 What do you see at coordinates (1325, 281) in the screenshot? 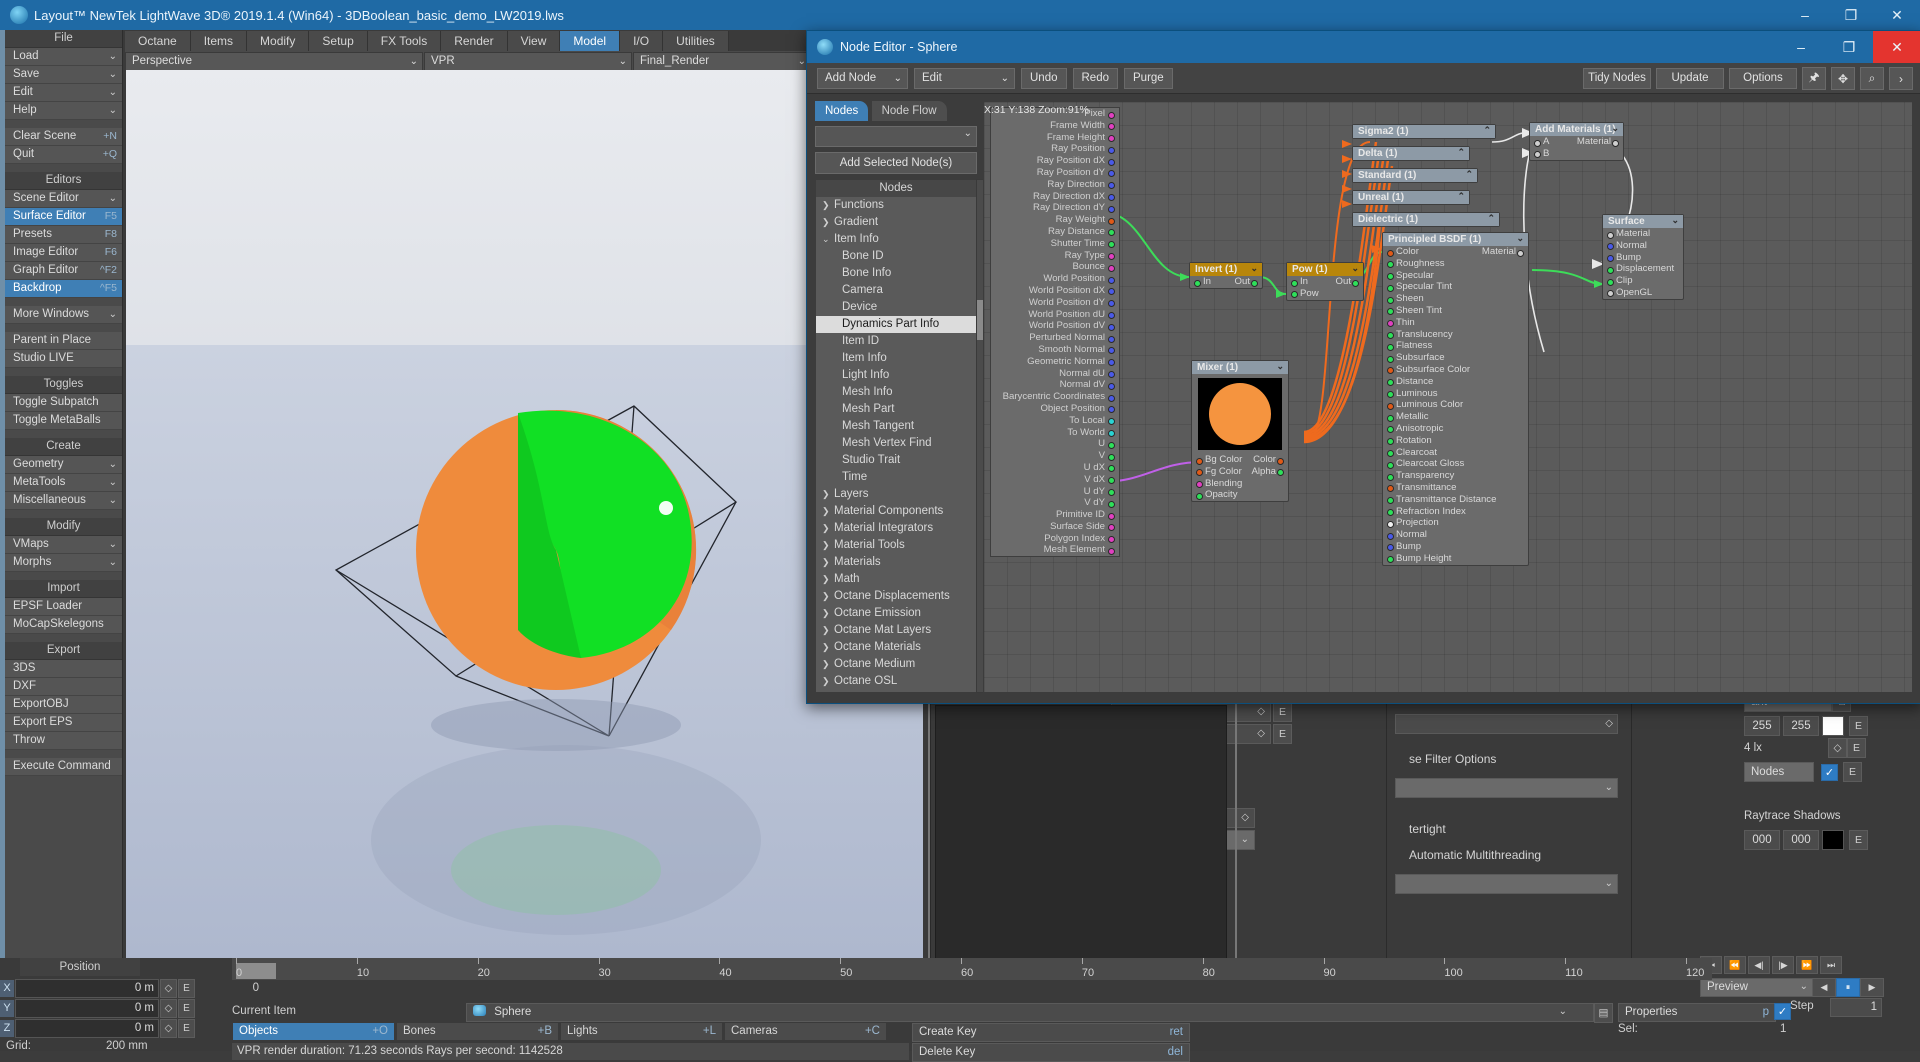
I see `node-pow: Pow (1) ⌄ In Out Pow` at bounding box center [1325, 281].